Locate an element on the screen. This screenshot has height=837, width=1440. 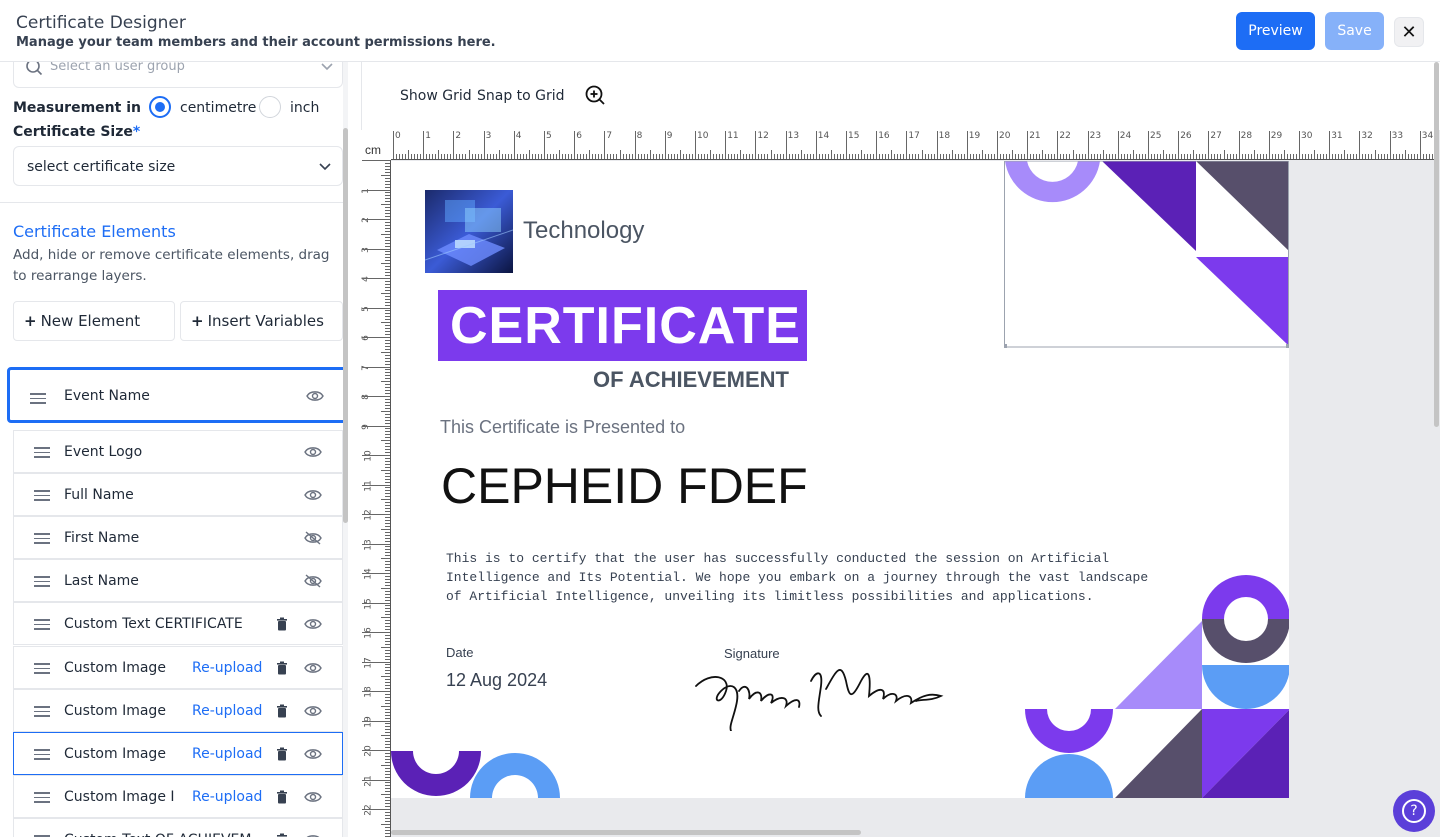
preview-button: Preview is located at coordinates (1275, 31).